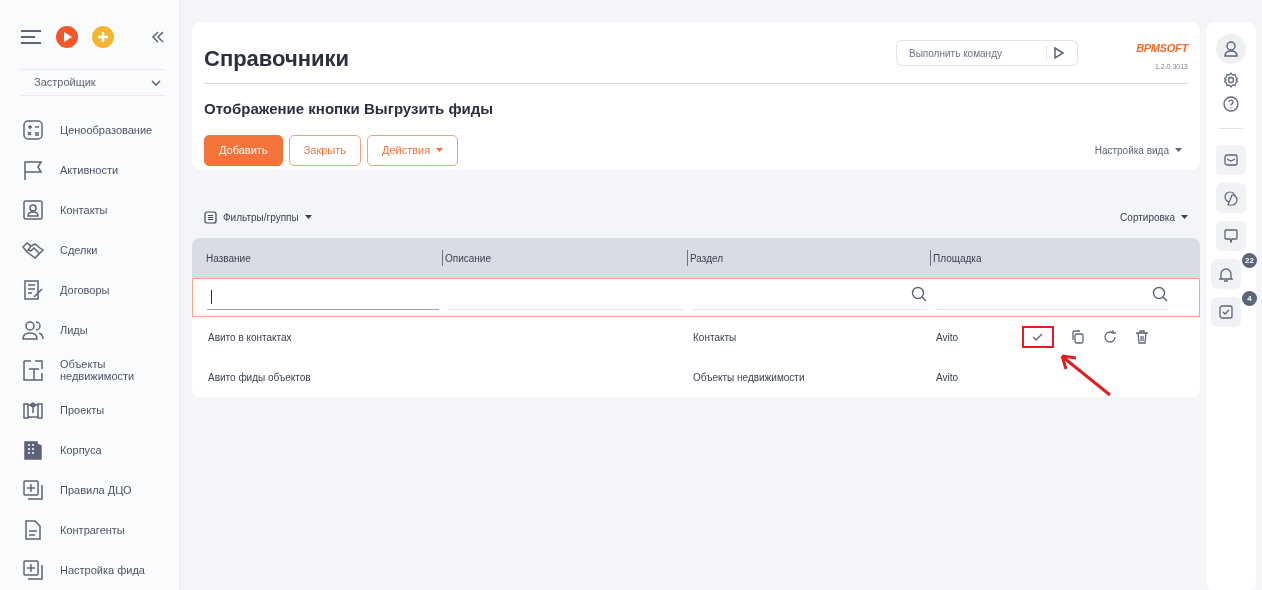  Describe the element at coordinates (468, 258) in the screenshot. I see `column-header: Описание` at that location.